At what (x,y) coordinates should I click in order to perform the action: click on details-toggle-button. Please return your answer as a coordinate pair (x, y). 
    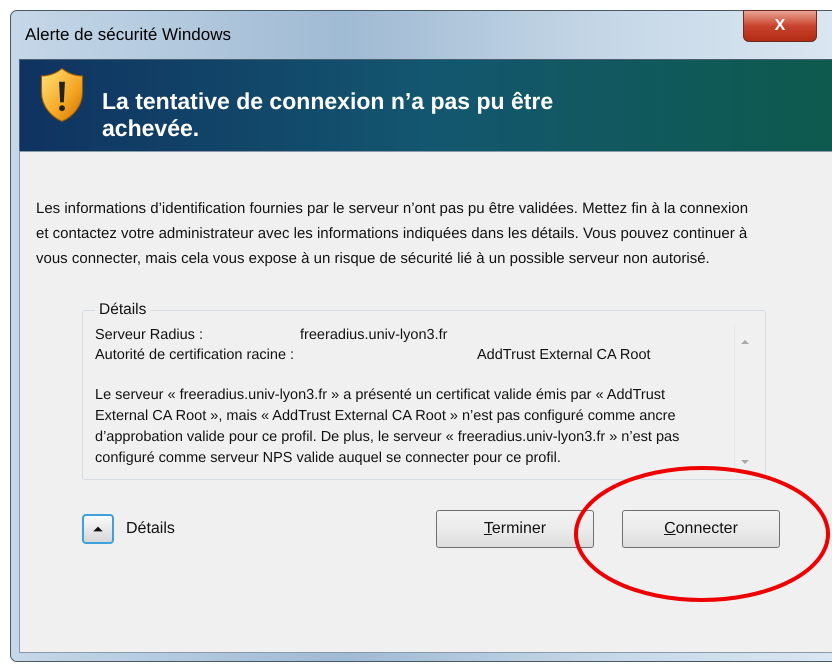
    Looking at the image, I should click on (98, 529).